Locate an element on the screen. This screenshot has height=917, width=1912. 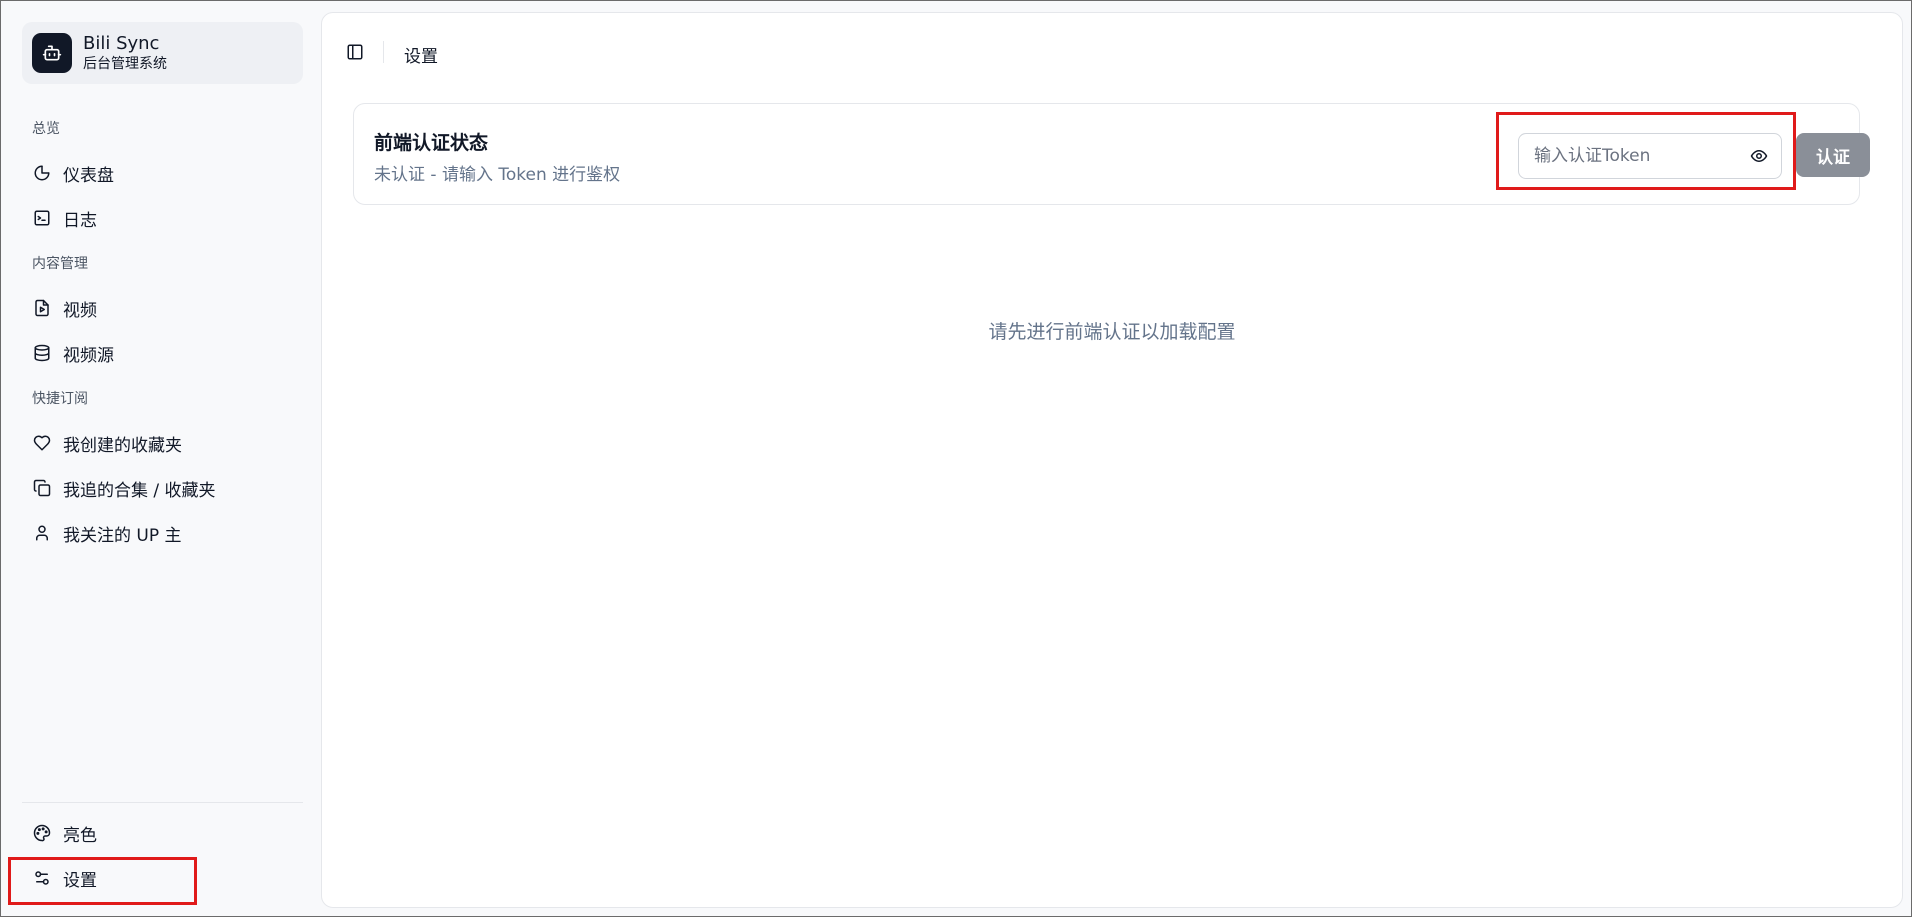
sidebar-item-video-sources: 视频源 is located at coordinates (162, 353).